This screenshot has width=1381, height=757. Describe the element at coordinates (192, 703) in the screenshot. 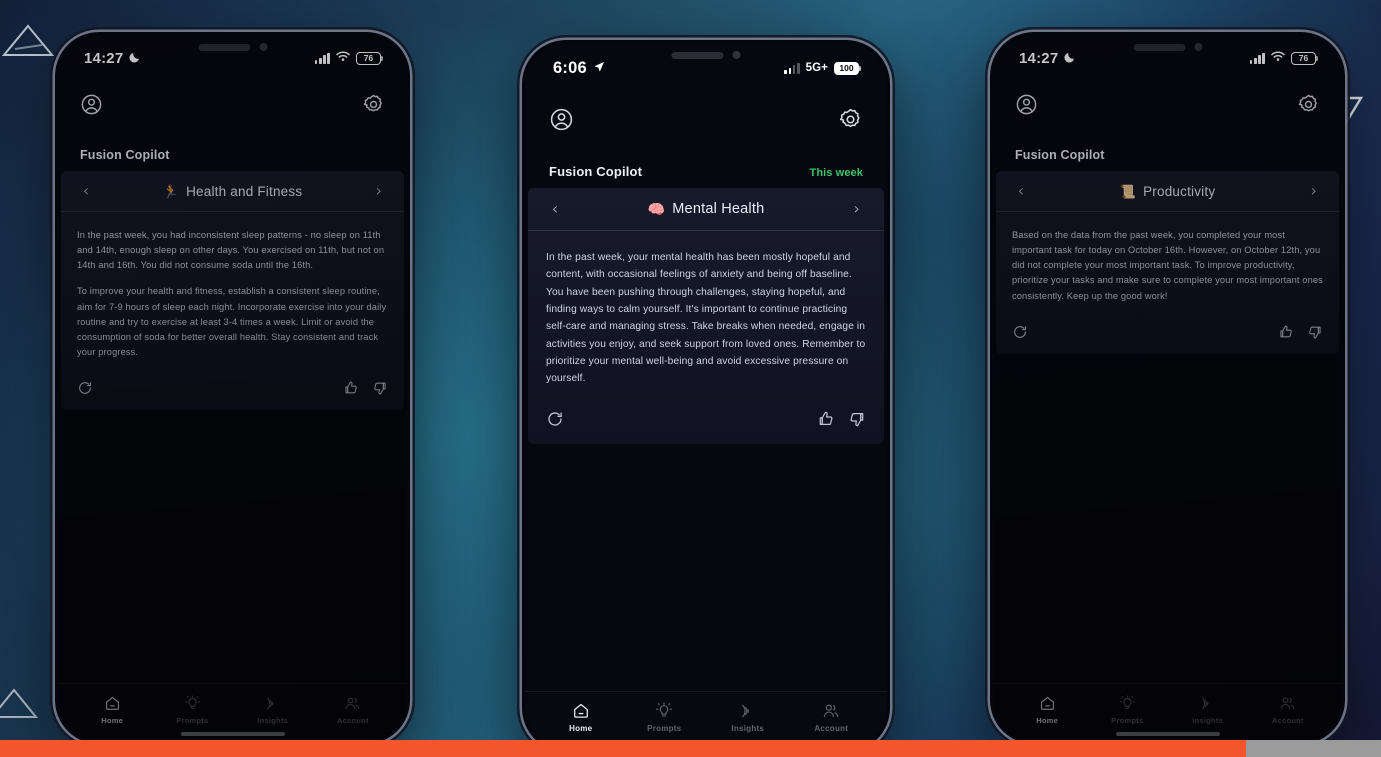

I see `lightbulb-icon` at that location.